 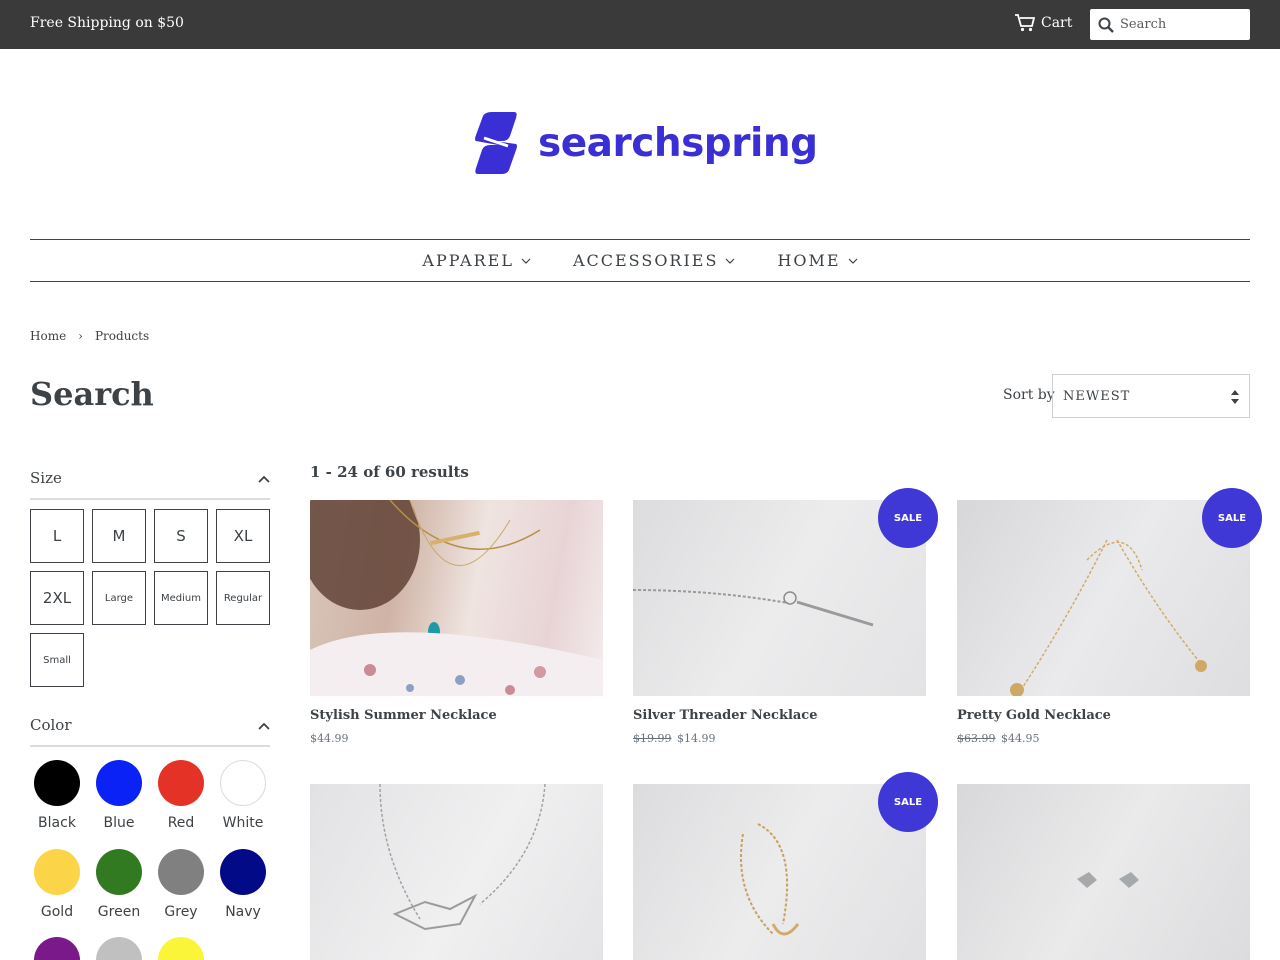 What do you see at coordinates (640, 24) in the screenshot?
I see `announcement-bar: Free Shipping on $50 Cart` at bounding box center [640, 24].